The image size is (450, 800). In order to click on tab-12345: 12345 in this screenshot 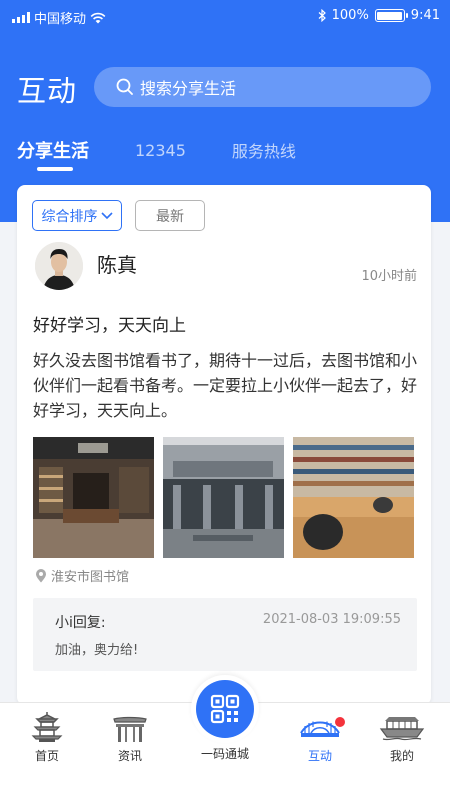, I will do `click(160, 150)`.